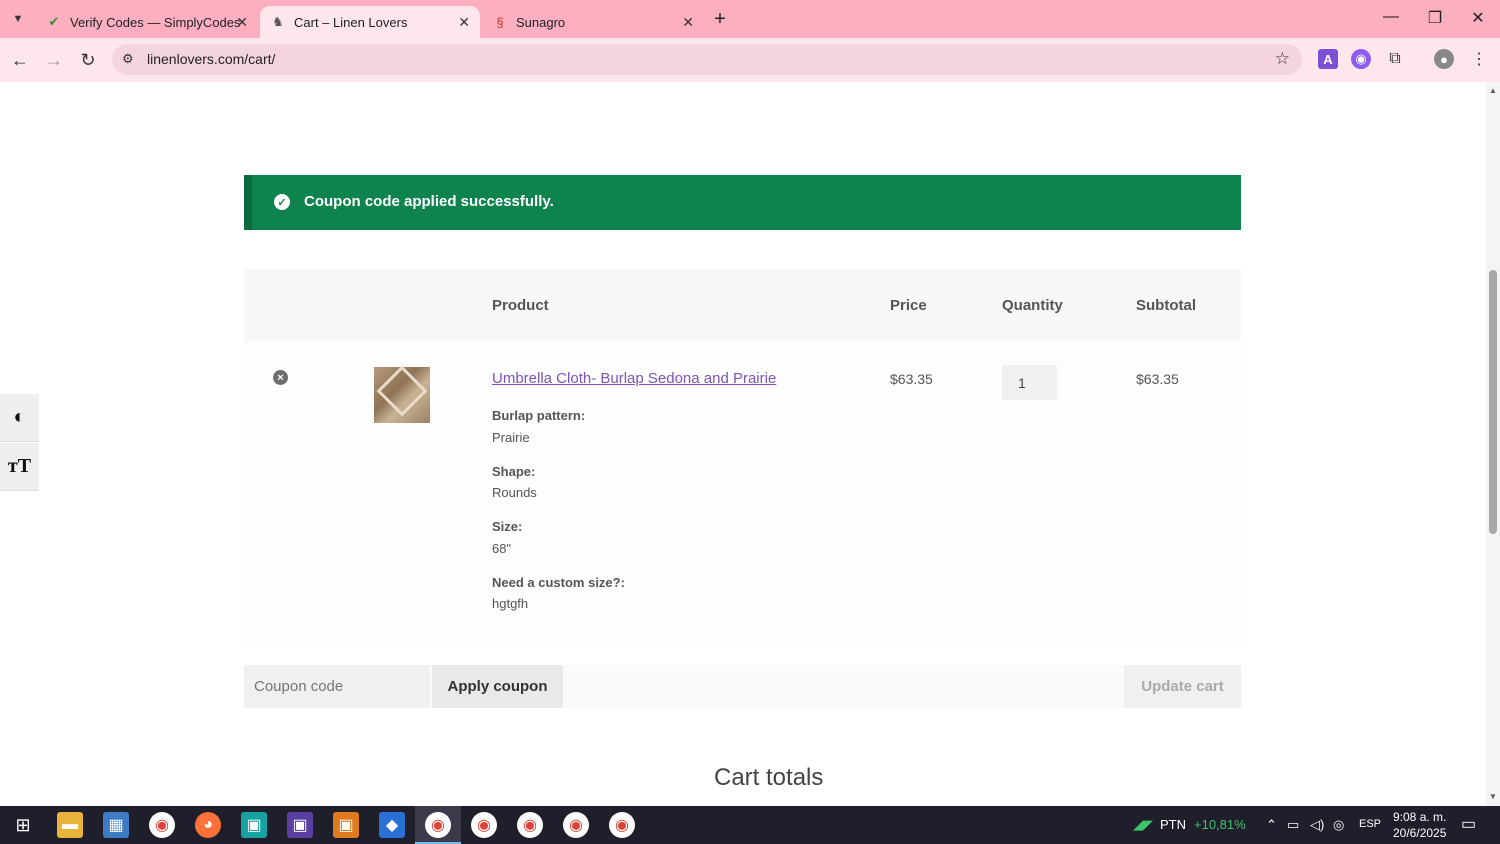 This screenshot has width=1500, height=844. I want to click on reload-button: ↻, so click(88, 60).